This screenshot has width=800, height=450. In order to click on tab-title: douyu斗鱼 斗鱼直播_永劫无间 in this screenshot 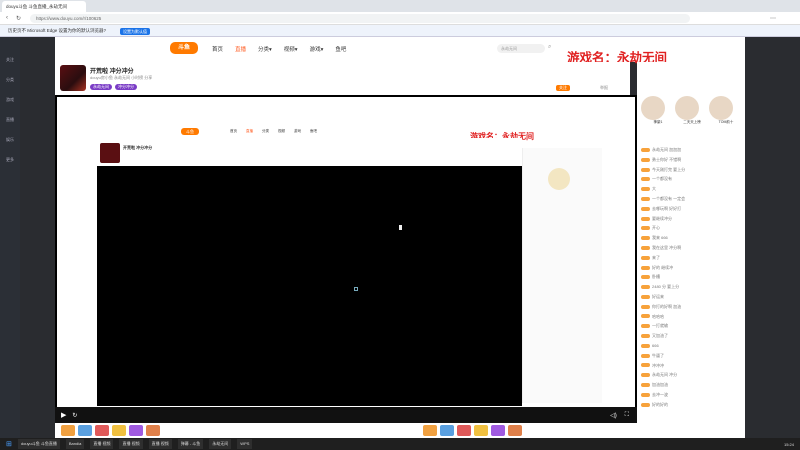, I will do `click(37, 6)`.